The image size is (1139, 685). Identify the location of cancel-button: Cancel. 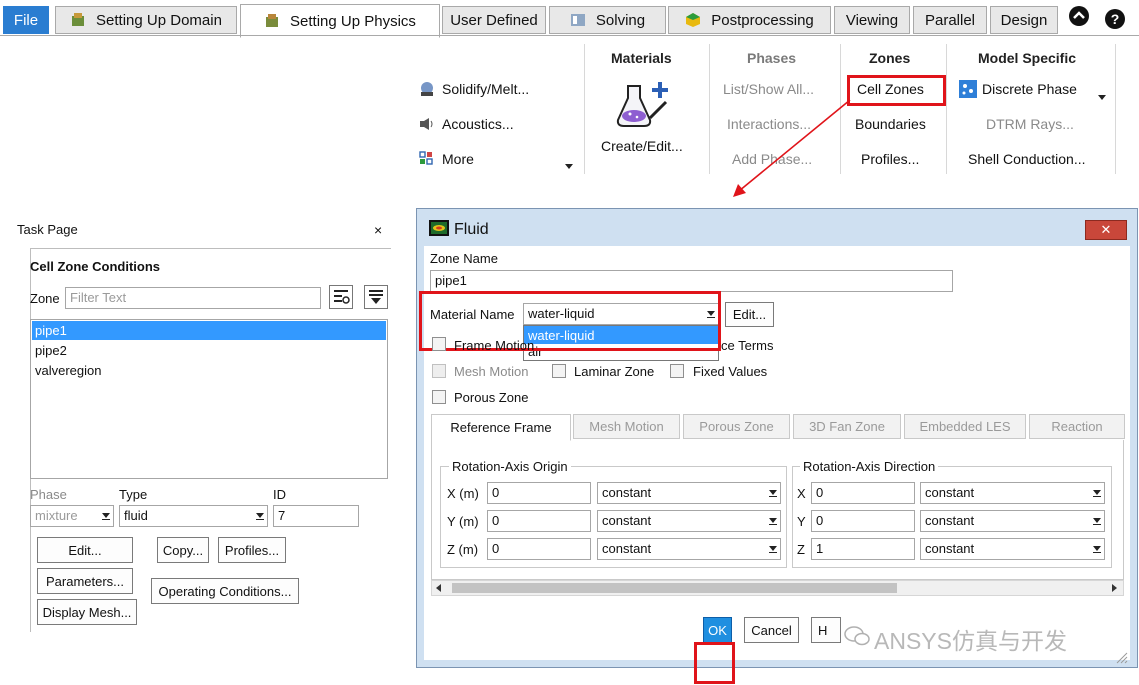
(771, 630).